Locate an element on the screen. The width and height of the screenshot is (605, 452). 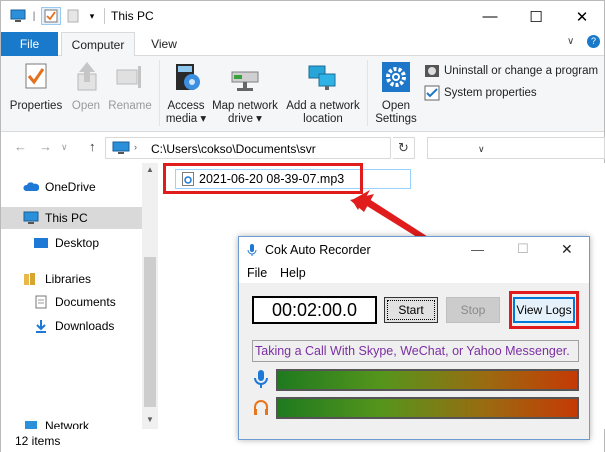
highlight-box-view-logs is located at coordinates (544, 310).